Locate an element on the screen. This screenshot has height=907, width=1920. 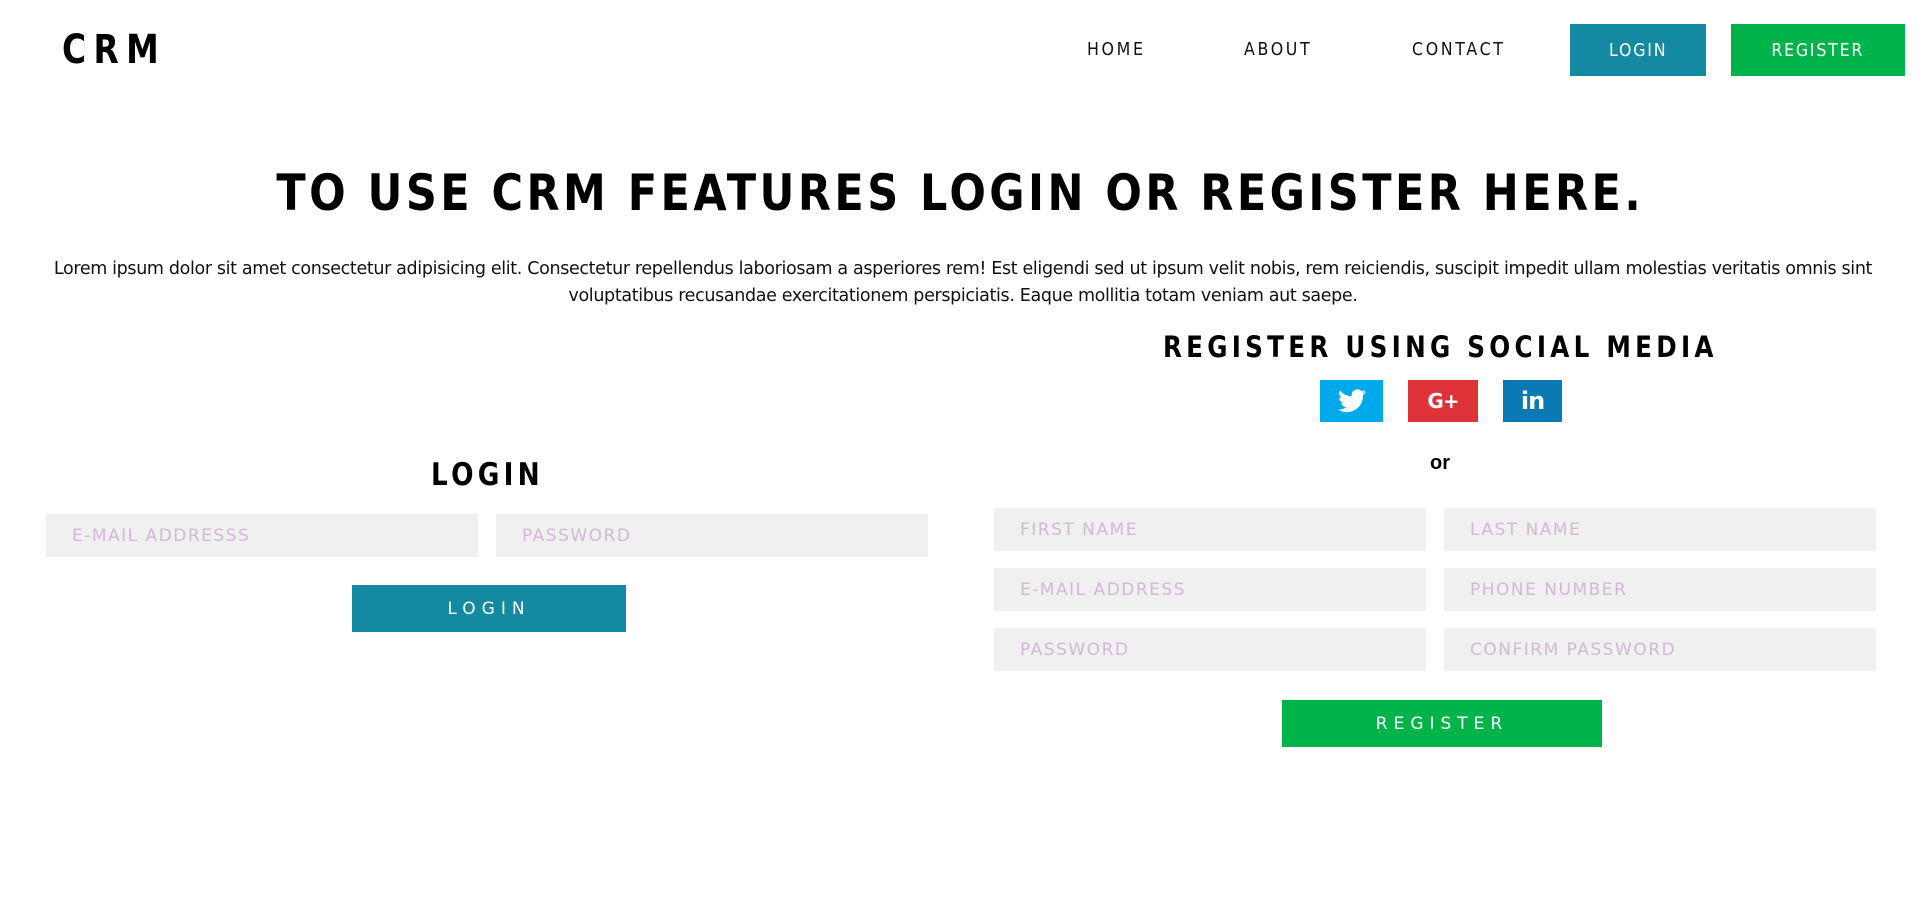
social-register-heading: REGISTER USING SOCIAL MEDIA is located at coordinates (1440, 347).